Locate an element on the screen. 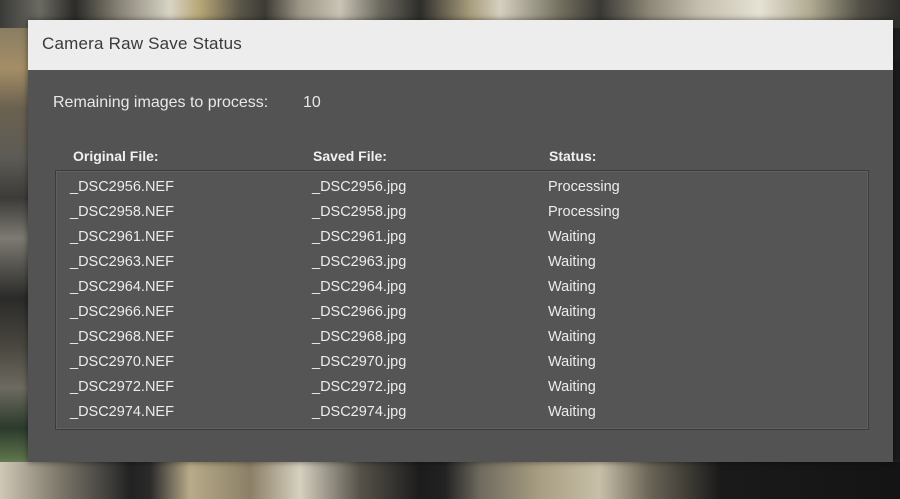 This screenshot has height=499, width=900. remaining-images-label: Remaining images to process: is located at coordinates (161, 102).